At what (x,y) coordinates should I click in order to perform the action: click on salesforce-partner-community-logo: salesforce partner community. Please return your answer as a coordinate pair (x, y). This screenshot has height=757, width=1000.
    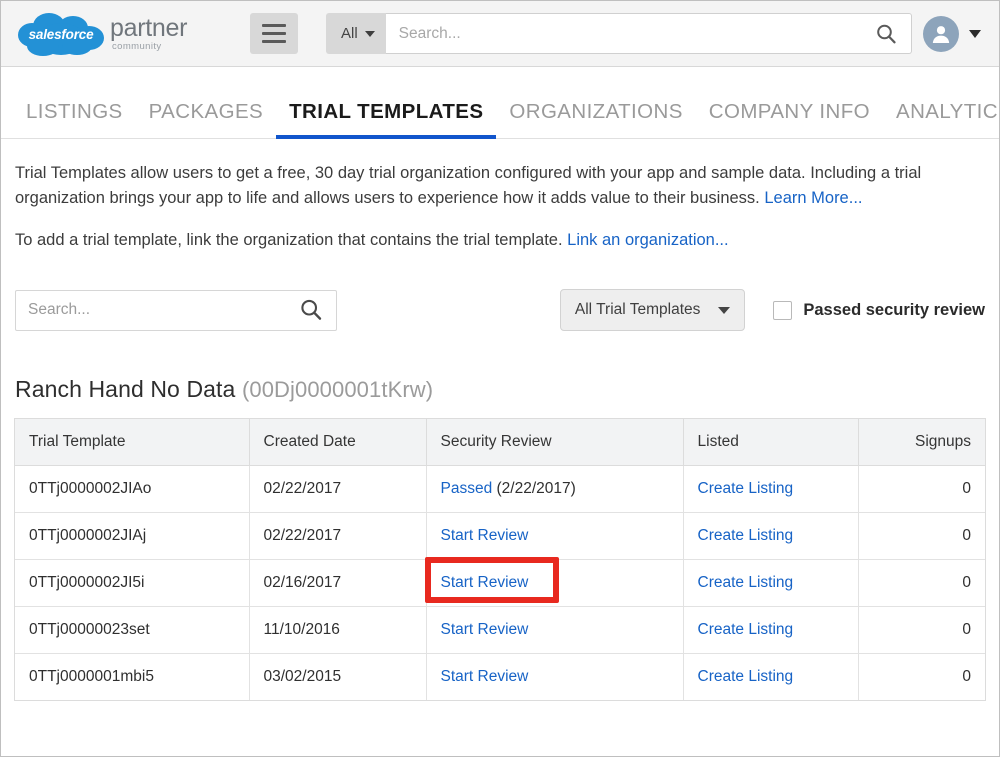
    Looking at the image, I should click on (110, 34).